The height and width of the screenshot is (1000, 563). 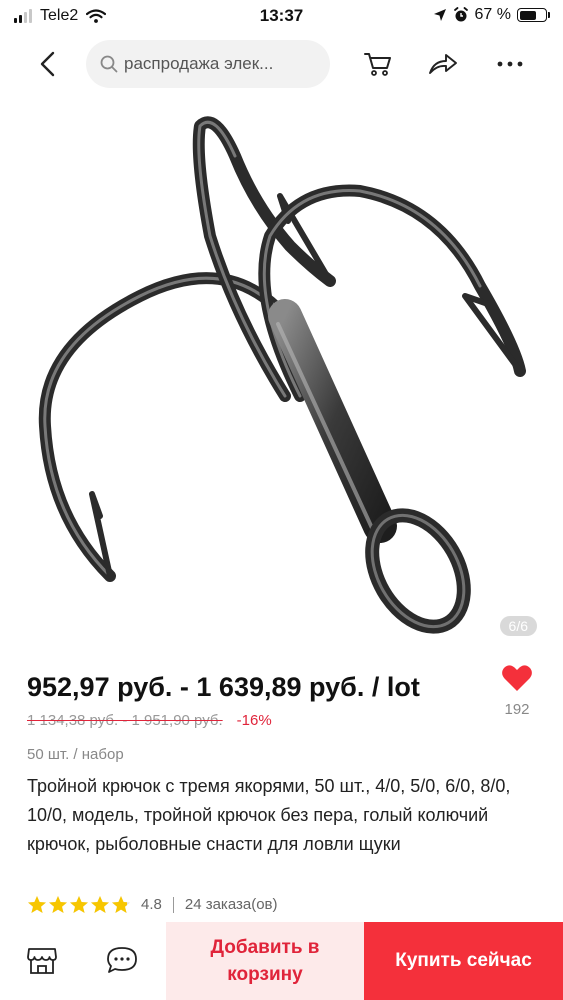 I want to click on favorites-count: 192, so click(x=517, y=709).